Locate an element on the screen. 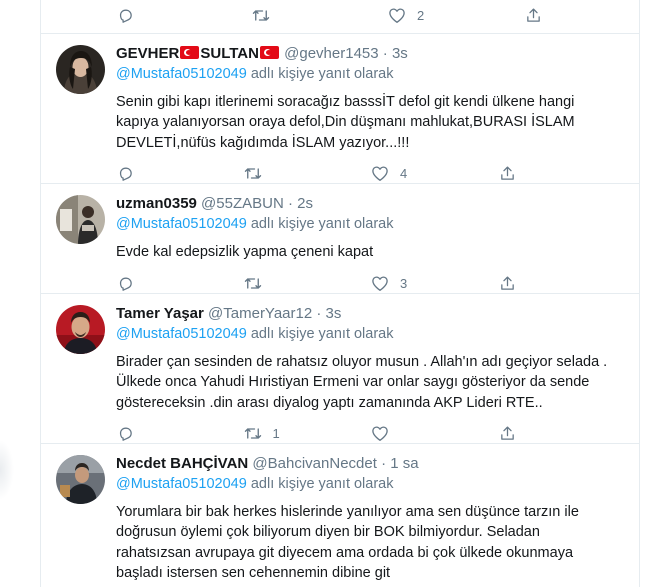 The height and width of the screenshot is (587, 668). tweet-header: uzman0359 @55ZABUN · 2s is located at coordinates (371, 204).